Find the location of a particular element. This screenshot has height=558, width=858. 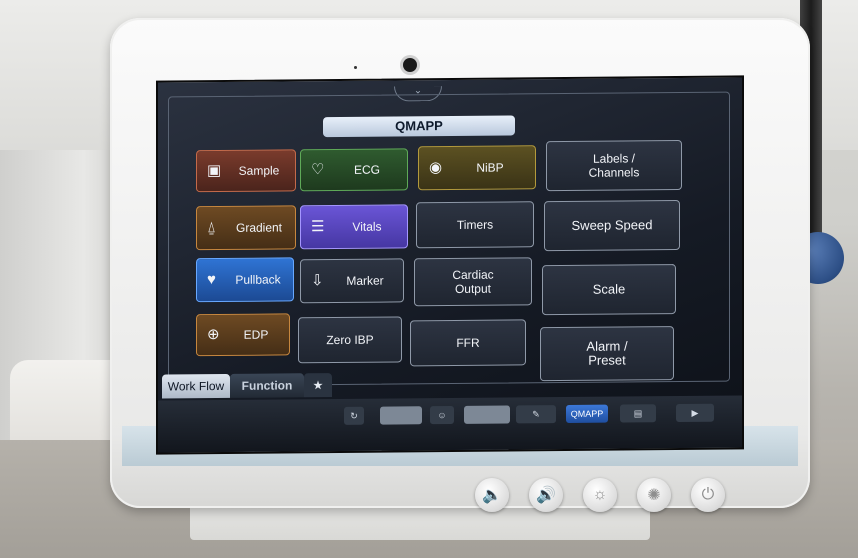

zero-ibp-label: Zero IBP is located at coordinates (350, 340).